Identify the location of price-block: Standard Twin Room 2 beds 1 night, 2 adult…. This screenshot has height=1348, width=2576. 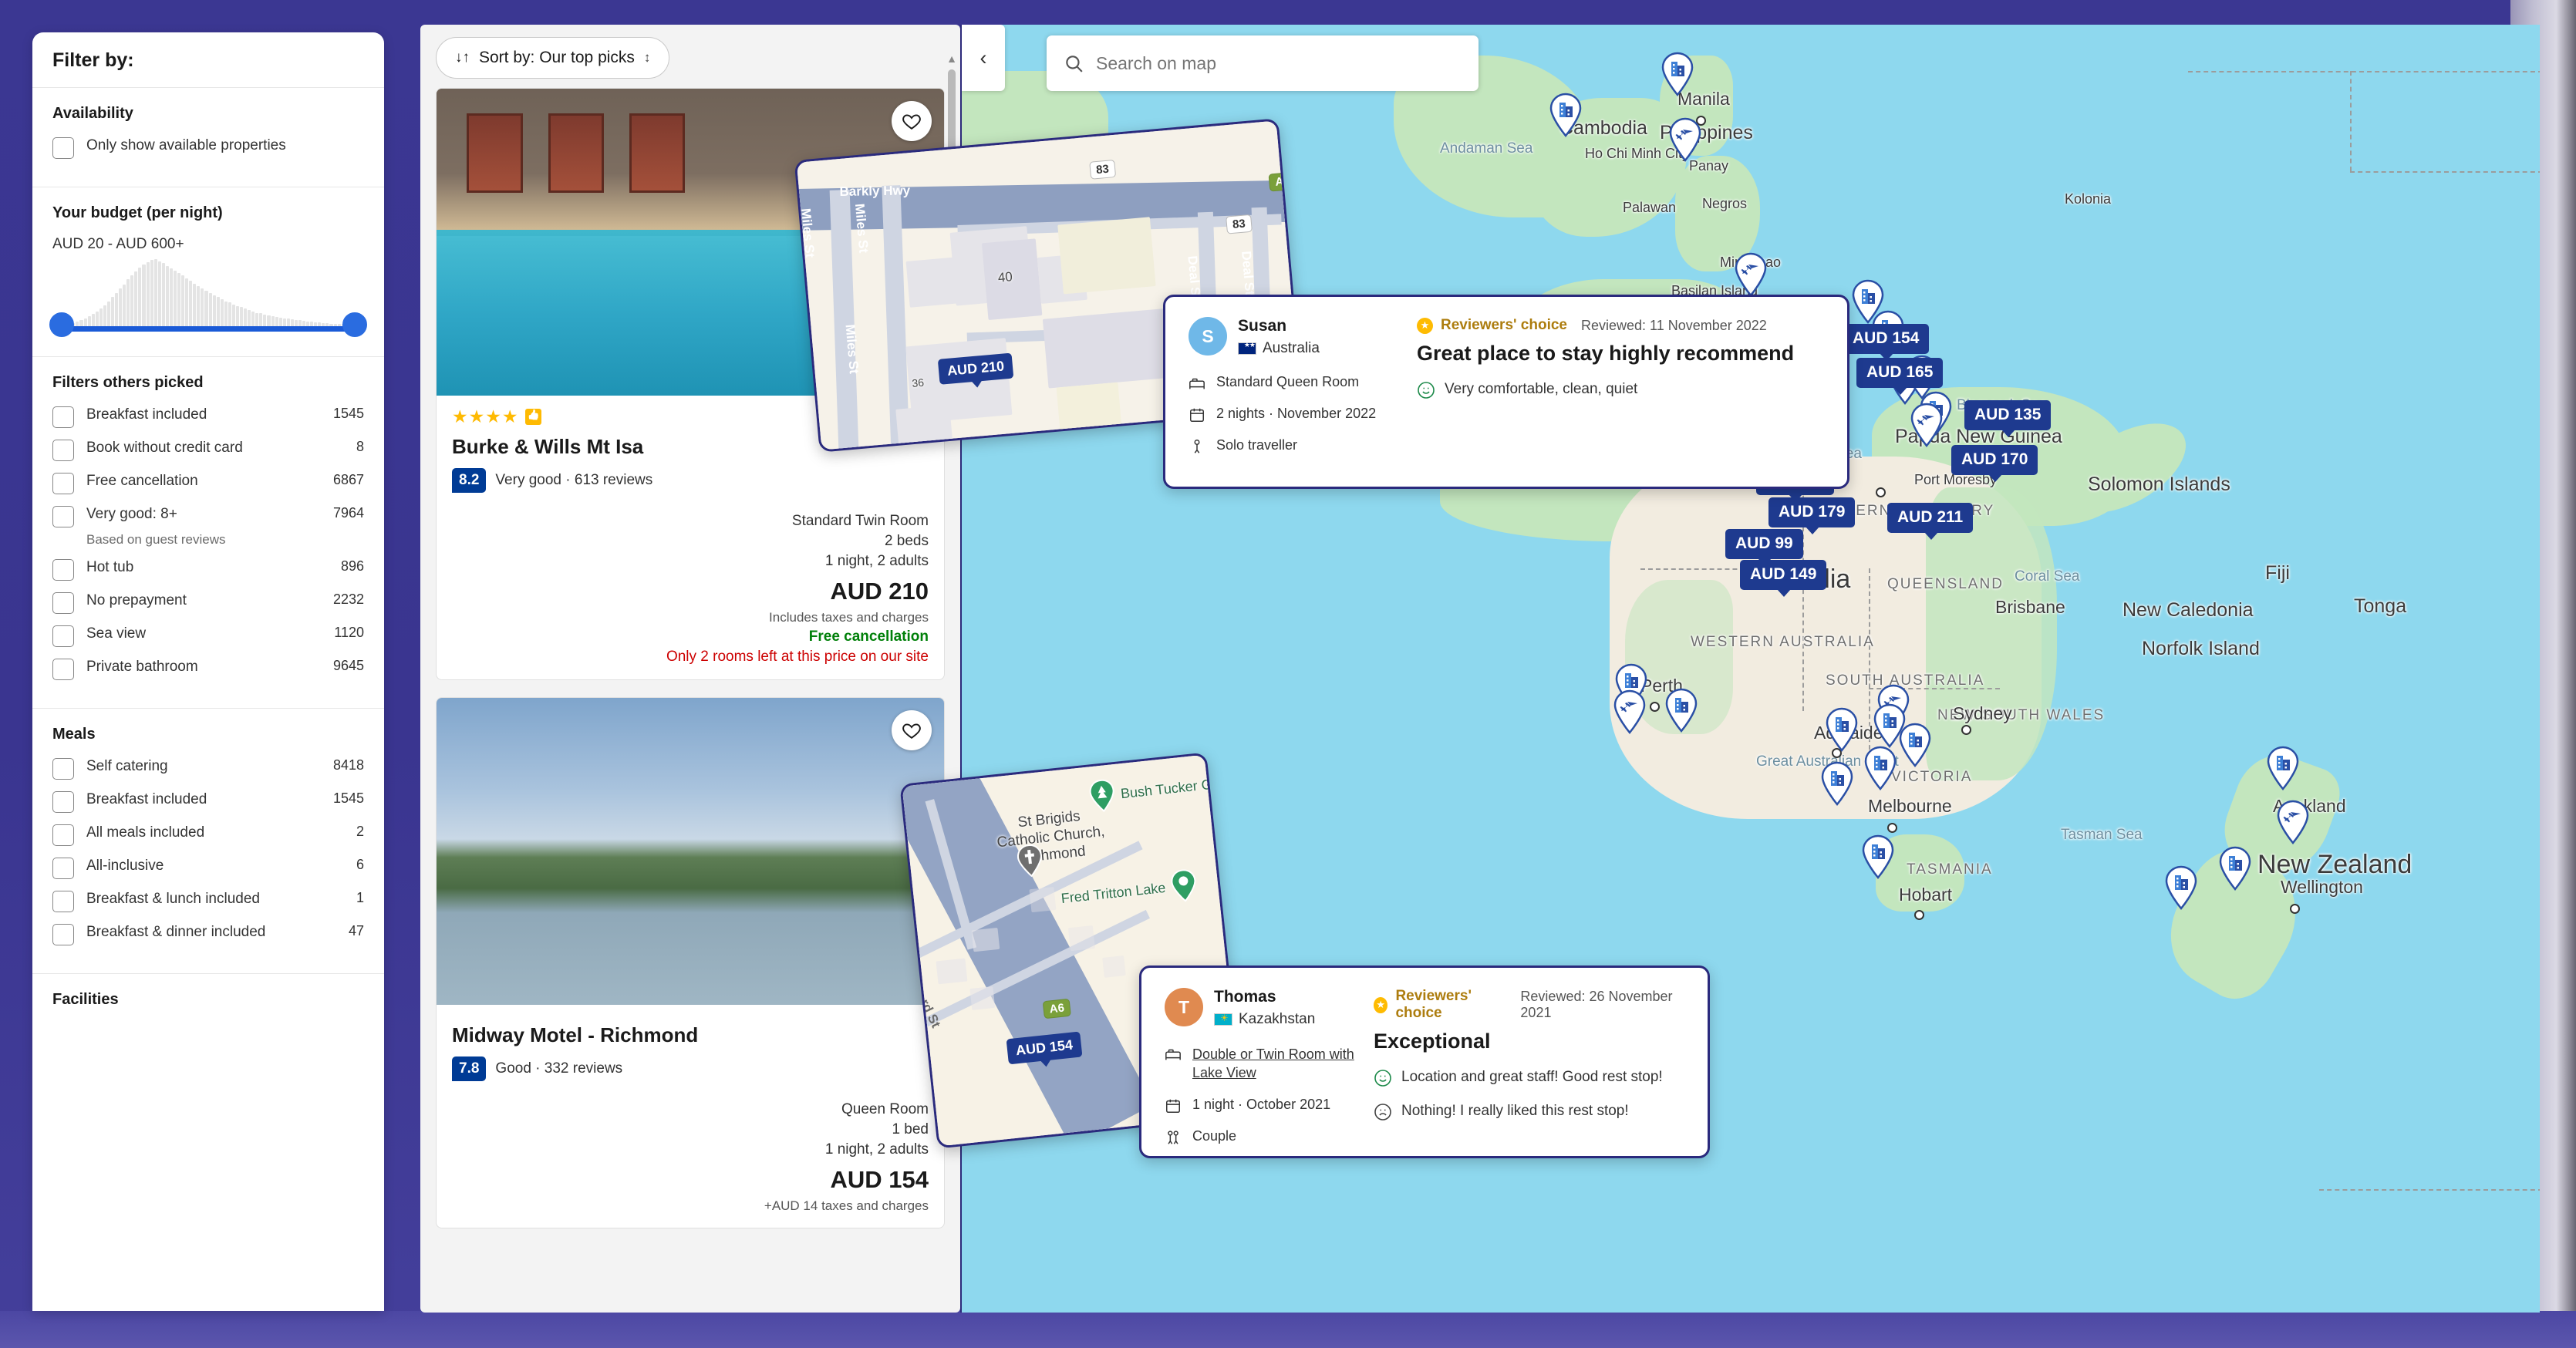
(690, 589).